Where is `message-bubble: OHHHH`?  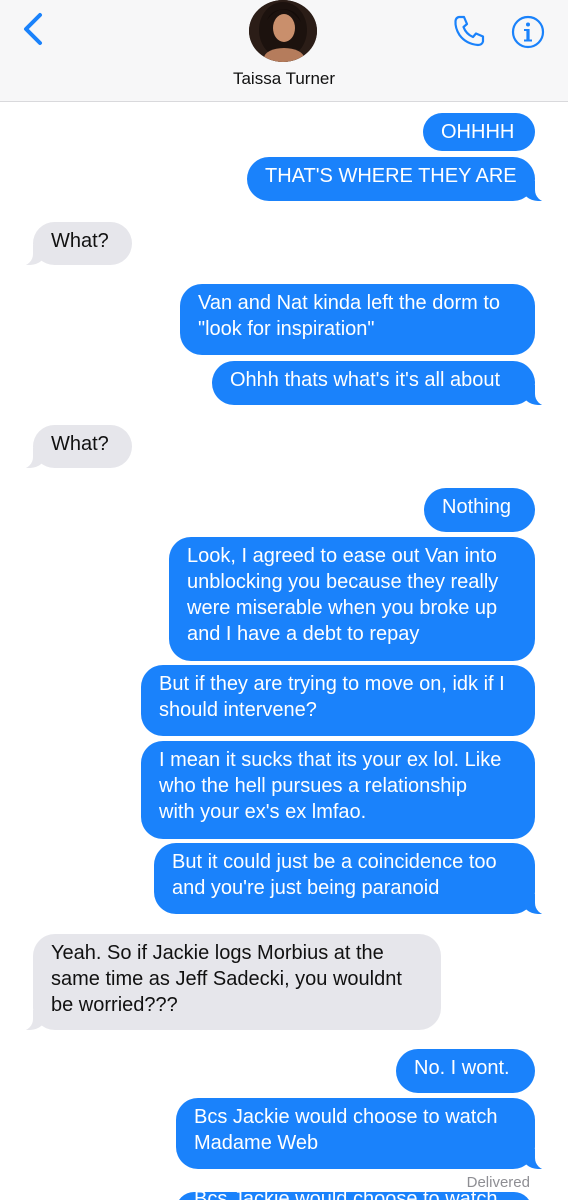 message-bubble: OHHHH is located at coordinates (479, 132).